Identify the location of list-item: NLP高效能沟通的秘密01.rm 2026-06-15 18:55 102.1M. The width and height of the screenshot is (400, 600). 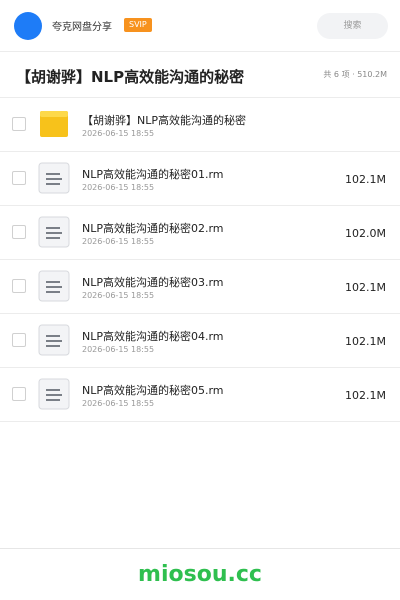
(200, 179).